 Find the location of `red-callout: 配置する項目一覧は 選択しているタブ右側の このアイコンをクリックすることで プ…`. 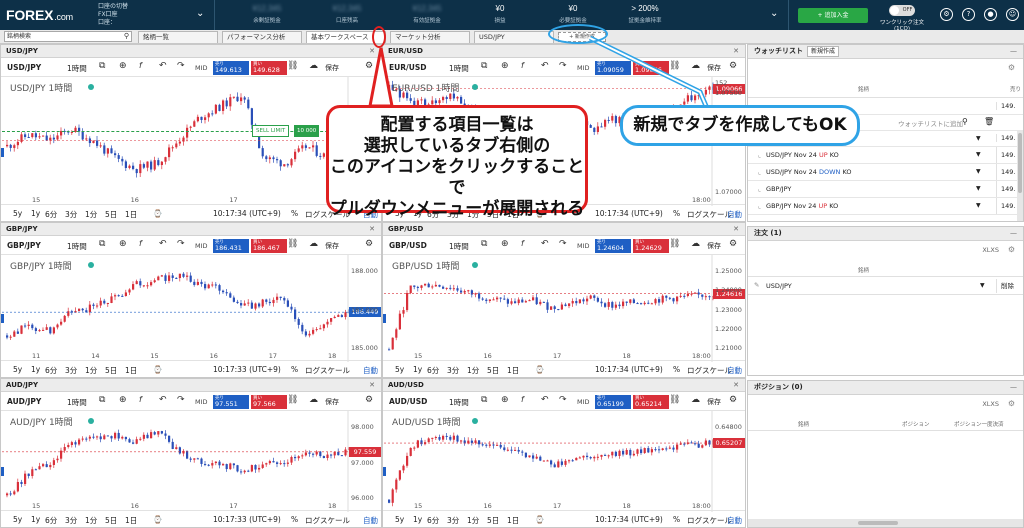

red-callout: 配置する項目一覧は 選択しているタブ右側の このアイコンをクリックすることで プ… is located at coordinates (457, 162).